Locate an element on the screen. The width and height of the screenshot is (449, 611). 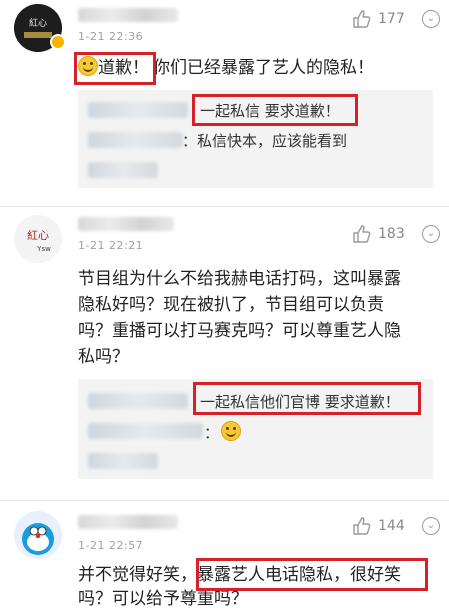
reply-text: ： is located at coordinates (223, 432).